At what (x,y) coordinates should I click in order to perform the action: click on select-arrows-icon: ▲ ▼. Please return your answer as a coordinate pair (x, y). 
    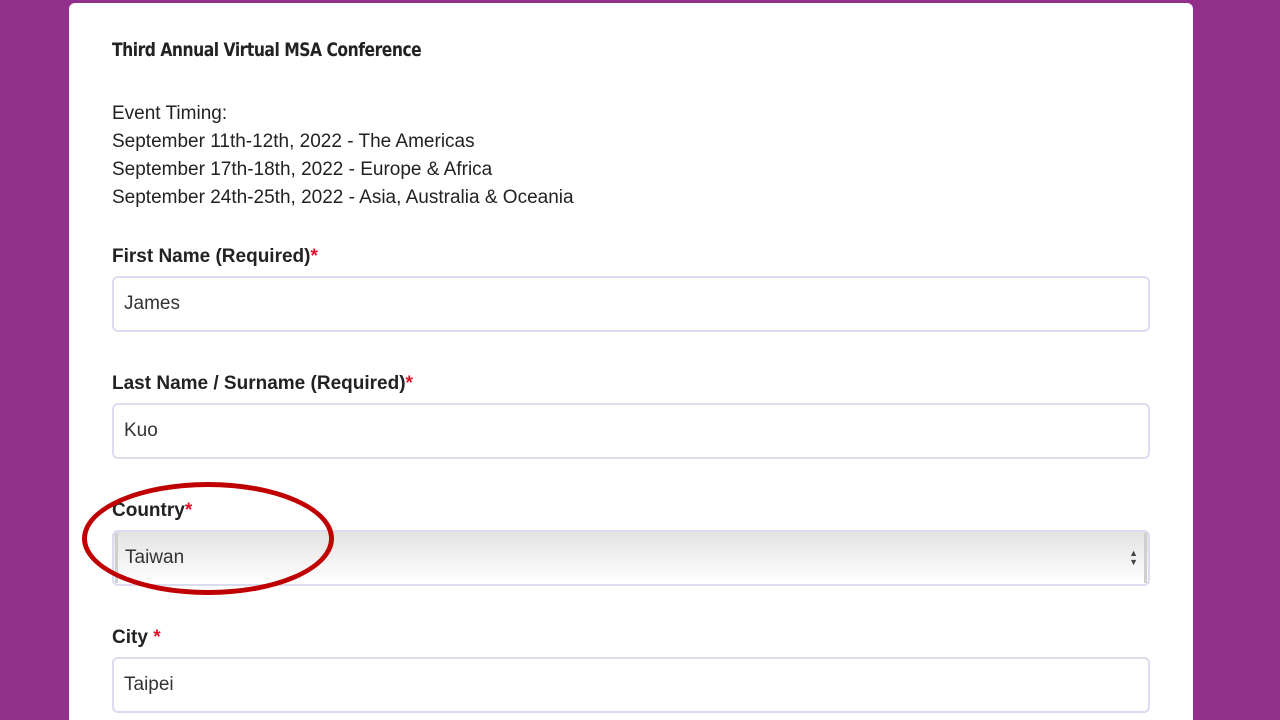
    Looking at the image, I should click on (1133, 558).